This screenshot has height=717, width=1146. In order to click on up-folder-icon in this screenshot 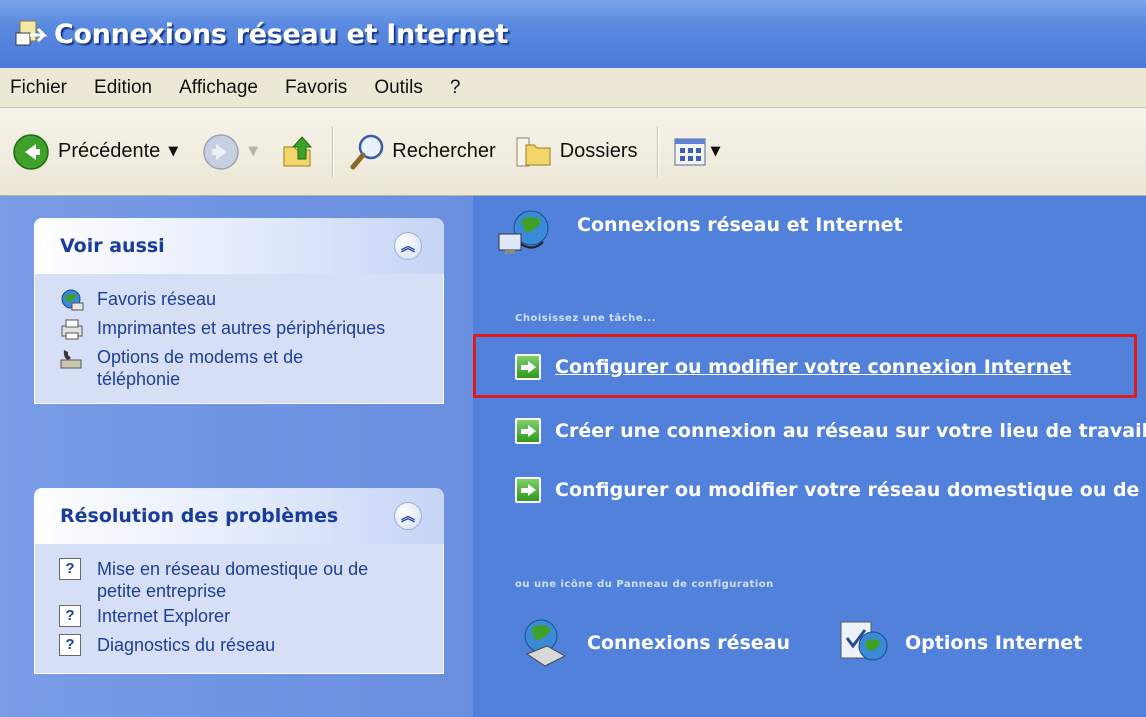, I will do `click(298, 150)`.